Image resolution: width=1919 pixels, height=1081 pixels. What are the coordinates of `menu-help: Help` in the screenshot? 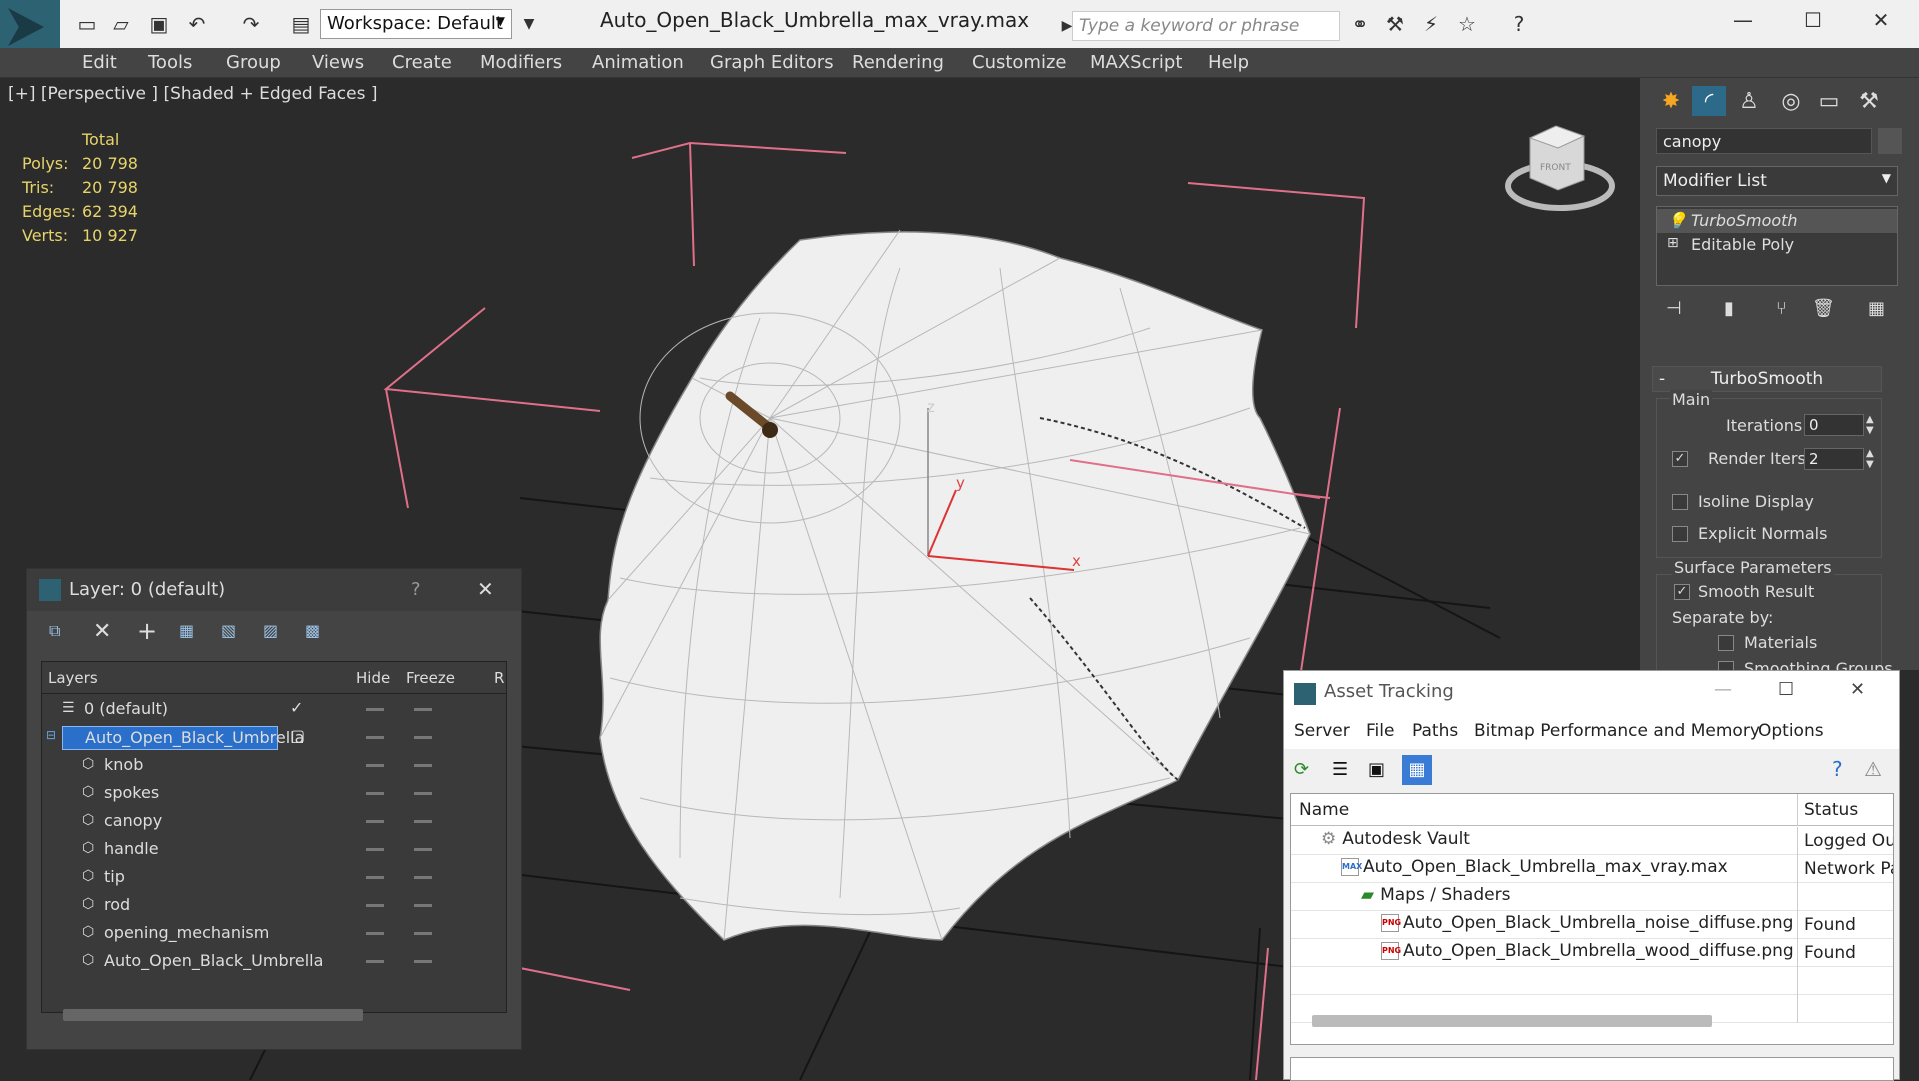 It's located at (1228, 63).